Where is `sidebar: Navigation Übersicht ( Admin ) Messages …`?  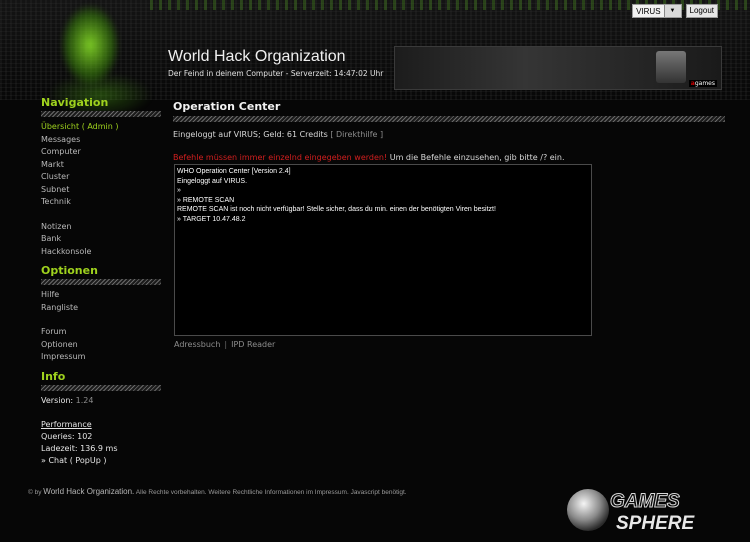 sidebar: Navigation Übersicht ( Admin ) Messages … is located at coordinates (101, 281).